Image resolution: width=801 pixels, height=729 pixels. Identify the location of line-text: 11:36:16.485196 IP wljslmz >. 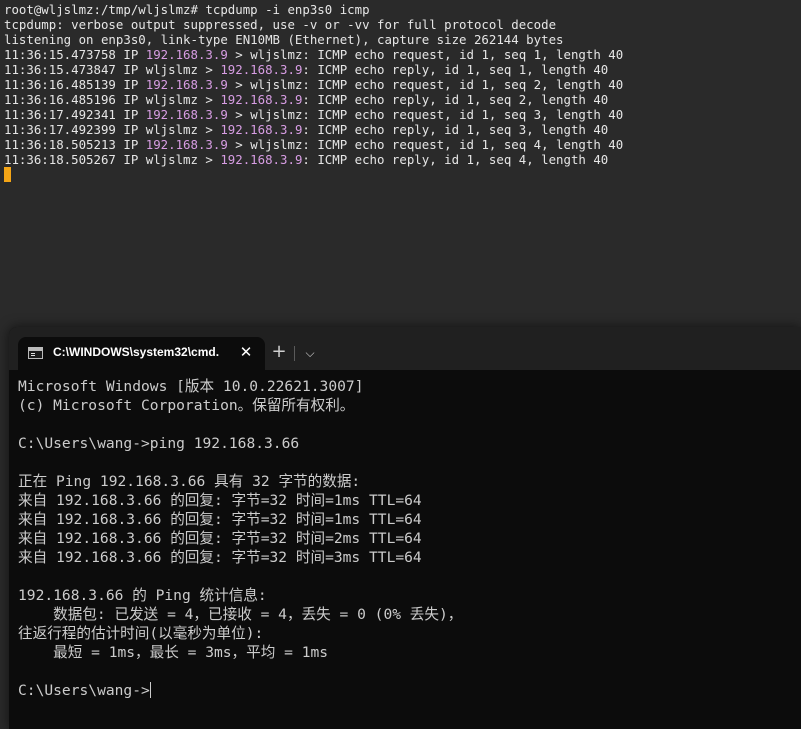
(112, 99).